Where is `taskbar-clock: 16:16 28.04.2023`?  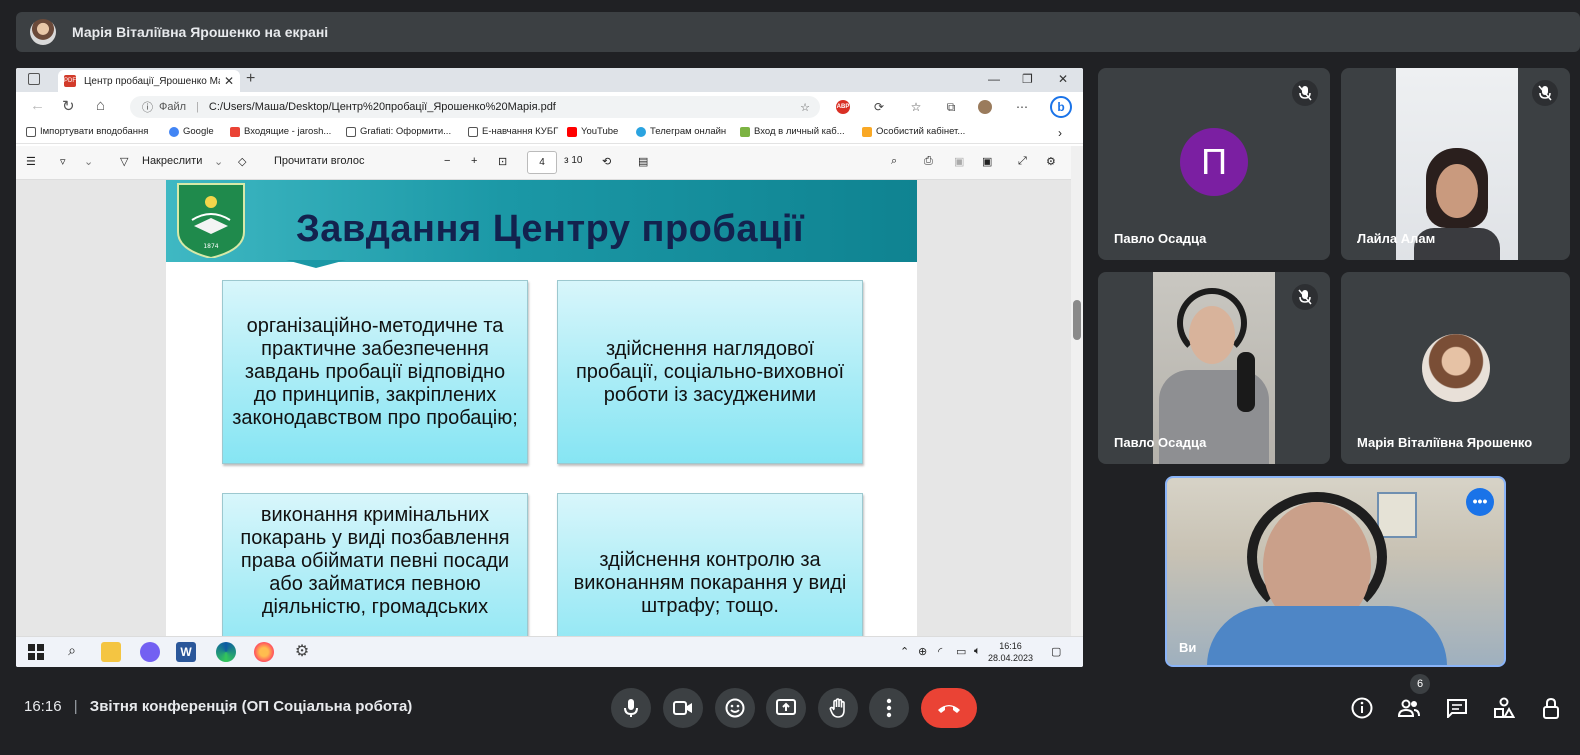 taskbar-clock: 16:16 28.04.2023 is located at coordinates (1010, 652).